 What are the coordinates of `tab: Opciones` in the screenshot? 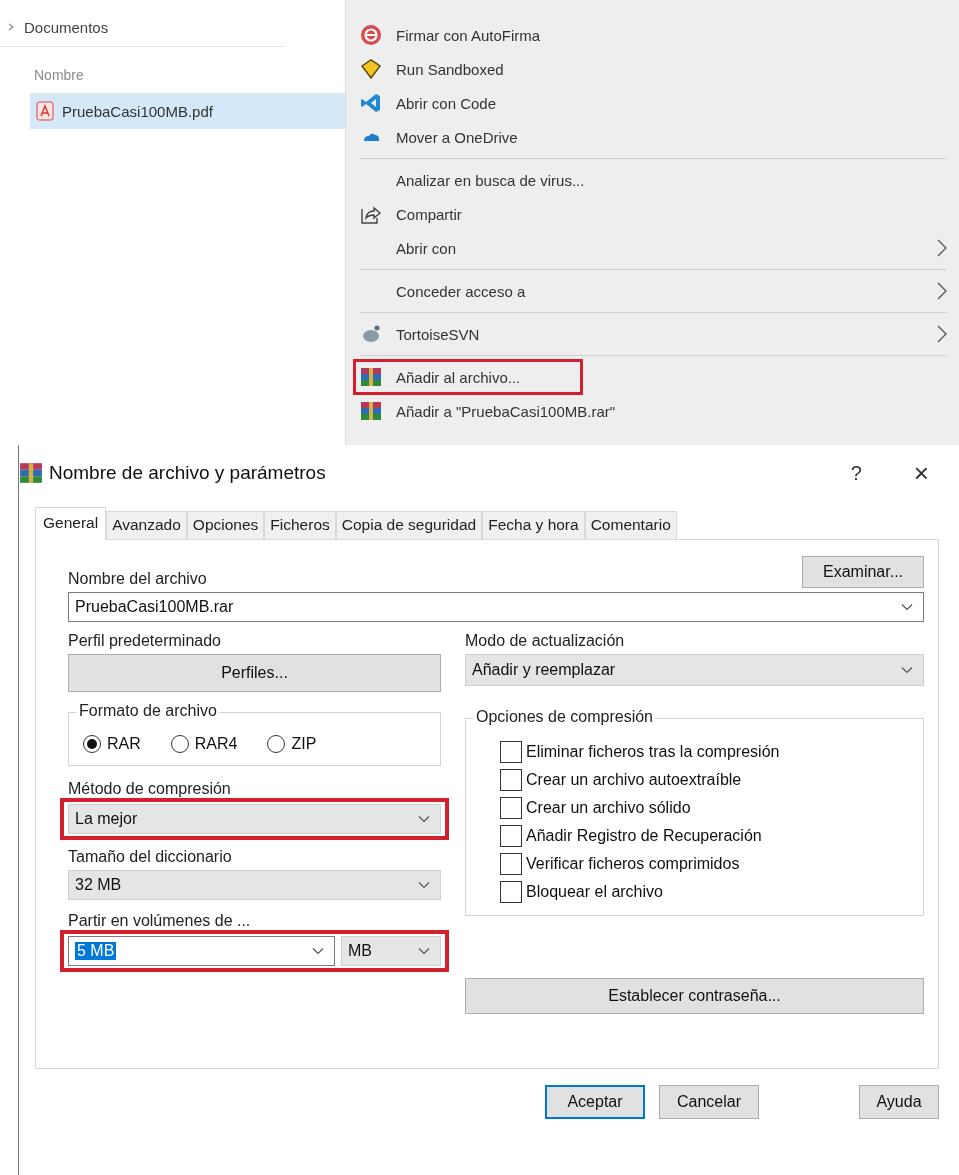 It's located at (225, 525).